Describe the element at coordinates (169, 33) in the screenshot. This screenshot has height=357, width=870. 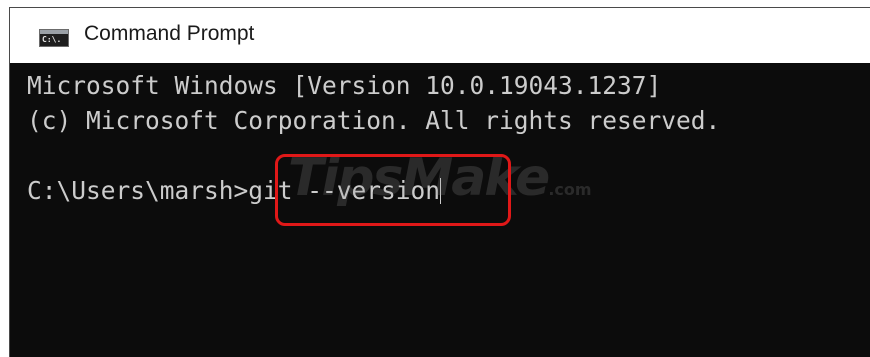
I see `window-title: Command Prompt` at that location.